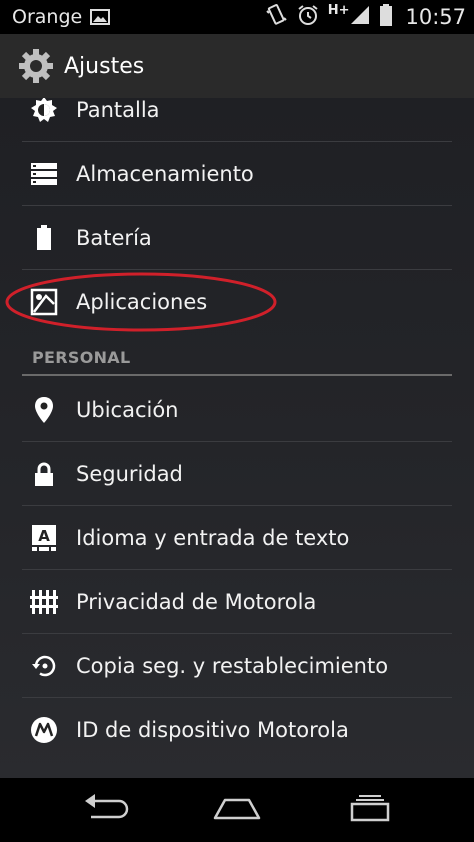 This screenshot has height=842, width=474. What do you see at coordinates (276, 17) in the screenshot?
I see `vibrate-icon` at bounding box center [276, 17].